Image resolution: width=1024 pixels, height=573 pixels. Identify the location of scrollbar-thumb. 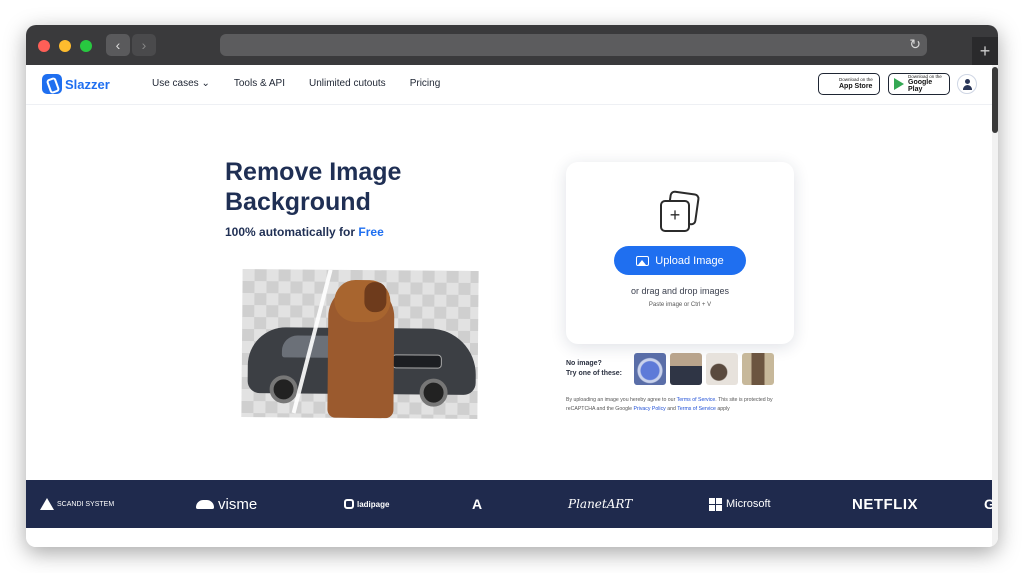
(995, 100).